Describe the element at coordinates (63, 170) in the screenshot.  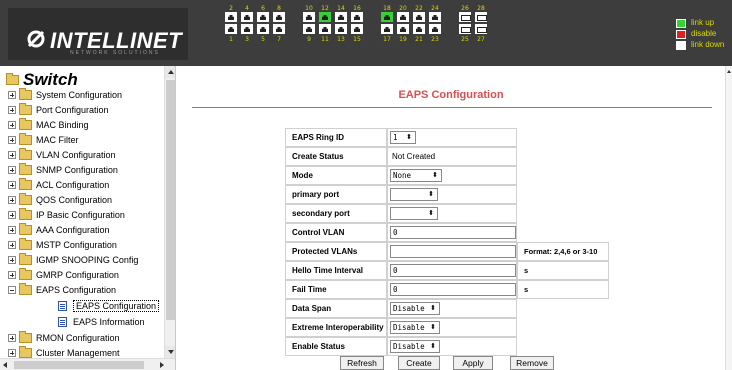
I see `sidebar-item-snmp-configuration: SNMP Configuration` at that location.